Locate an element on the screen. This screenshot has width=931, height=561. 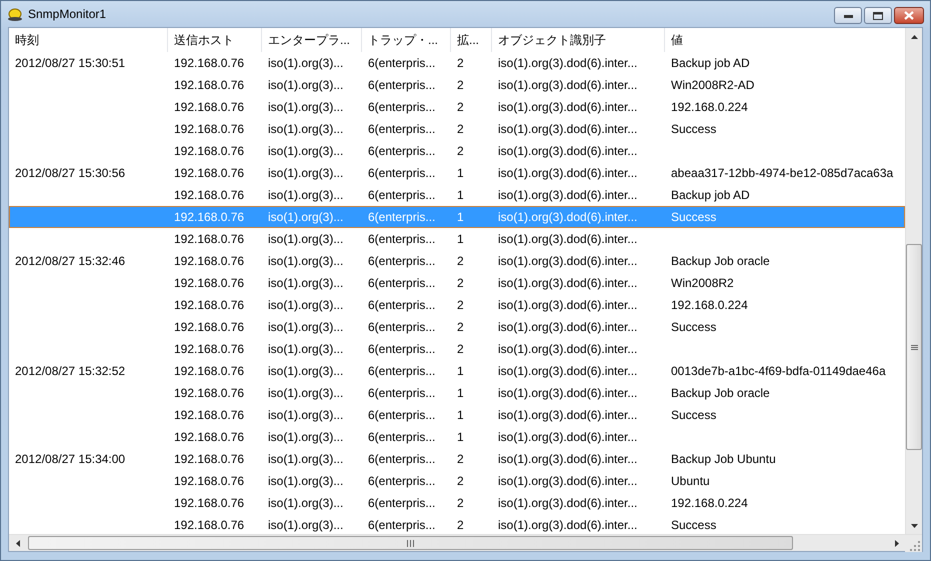
column-header: 時刻 is located at coordinates (88, 40).